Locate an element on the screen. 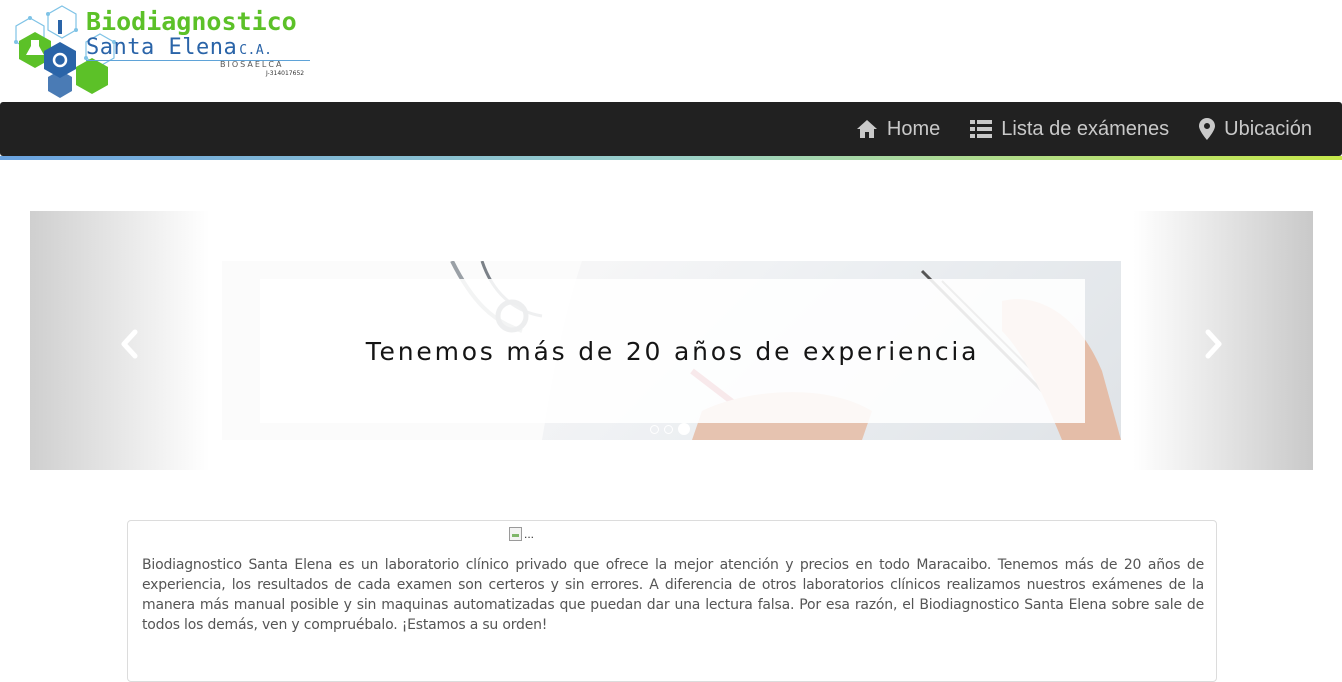 The height and width of the screenshot is (682, 1342). nav-item-lista-examenes: Lista de exámenes is located at coordinates (1069, 129).